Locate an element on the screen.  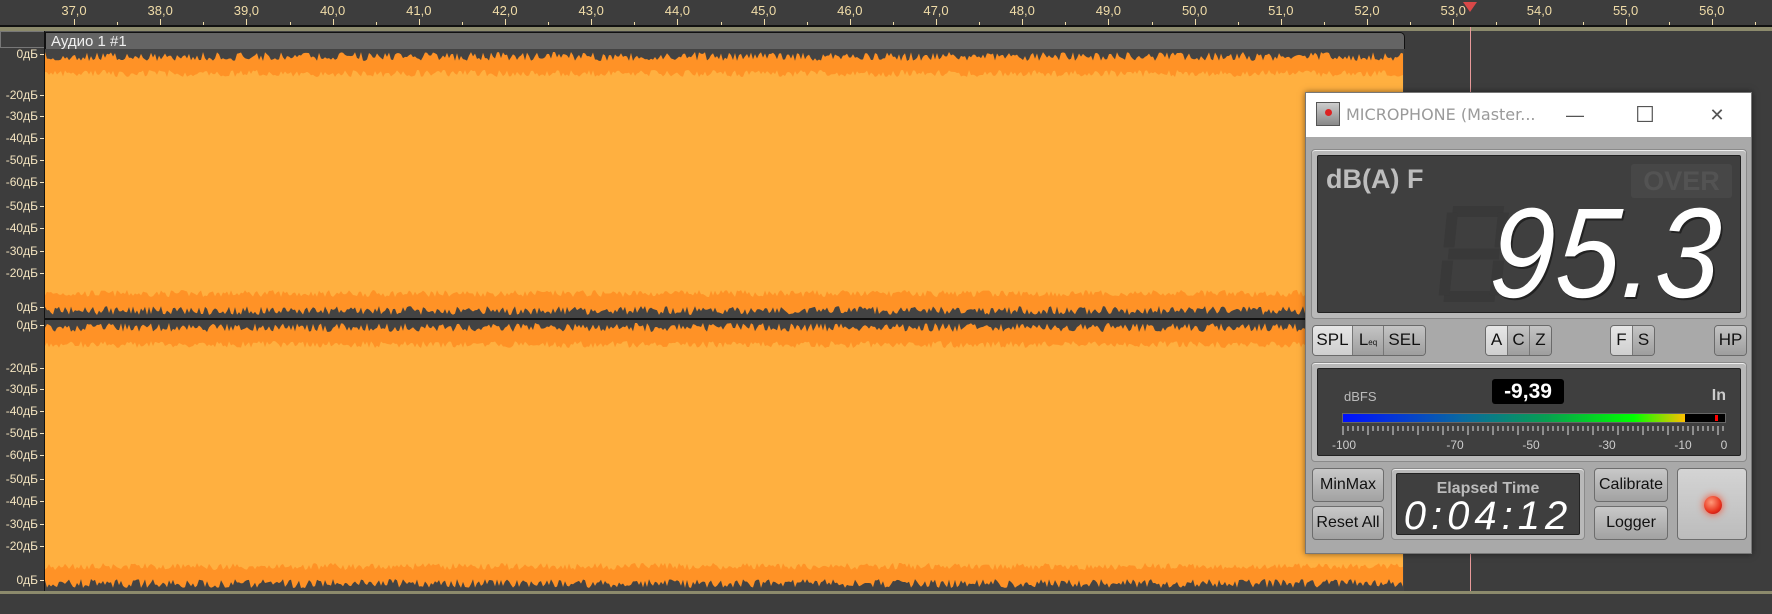
leq-sub: eq is located at coordinates (1373, 342).